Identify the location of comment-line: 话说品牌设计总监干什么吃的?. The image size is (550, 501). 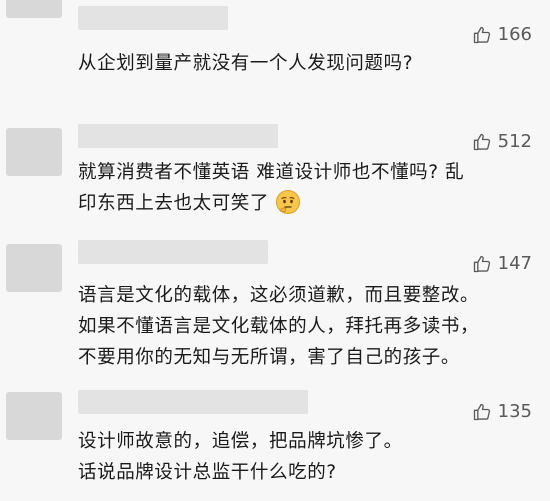
(207, 472).